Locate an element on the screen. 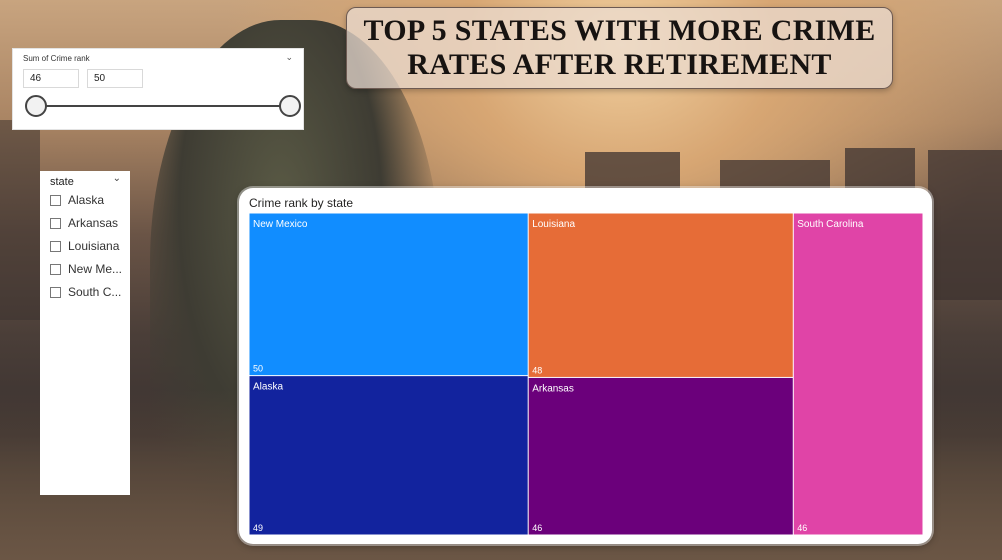  state-slicer-item: Arkansas is located at coordinates (89, 223).